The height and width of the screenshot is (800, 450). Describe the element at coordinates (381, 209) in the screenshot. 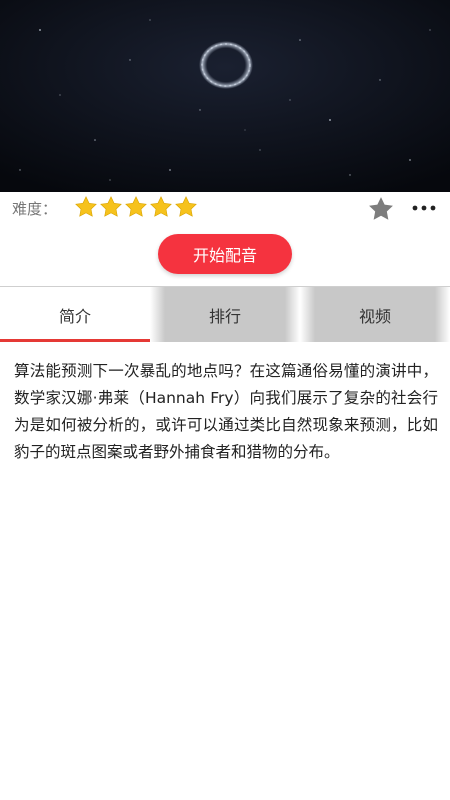

I see `favorite-star-icon` at that location.